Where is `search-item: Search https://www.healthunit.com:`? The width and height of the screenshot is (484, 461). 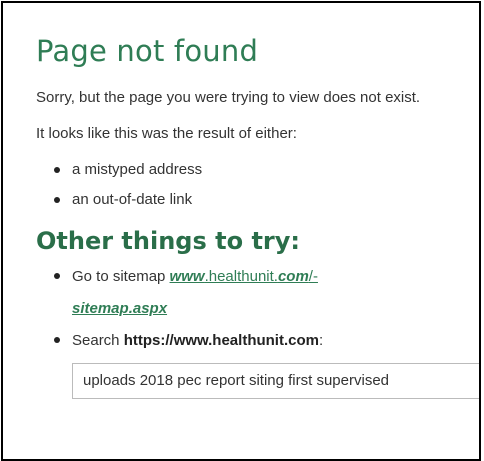
search-item: Search https://www.healthunit.com: is located at coordinates (266, 341).